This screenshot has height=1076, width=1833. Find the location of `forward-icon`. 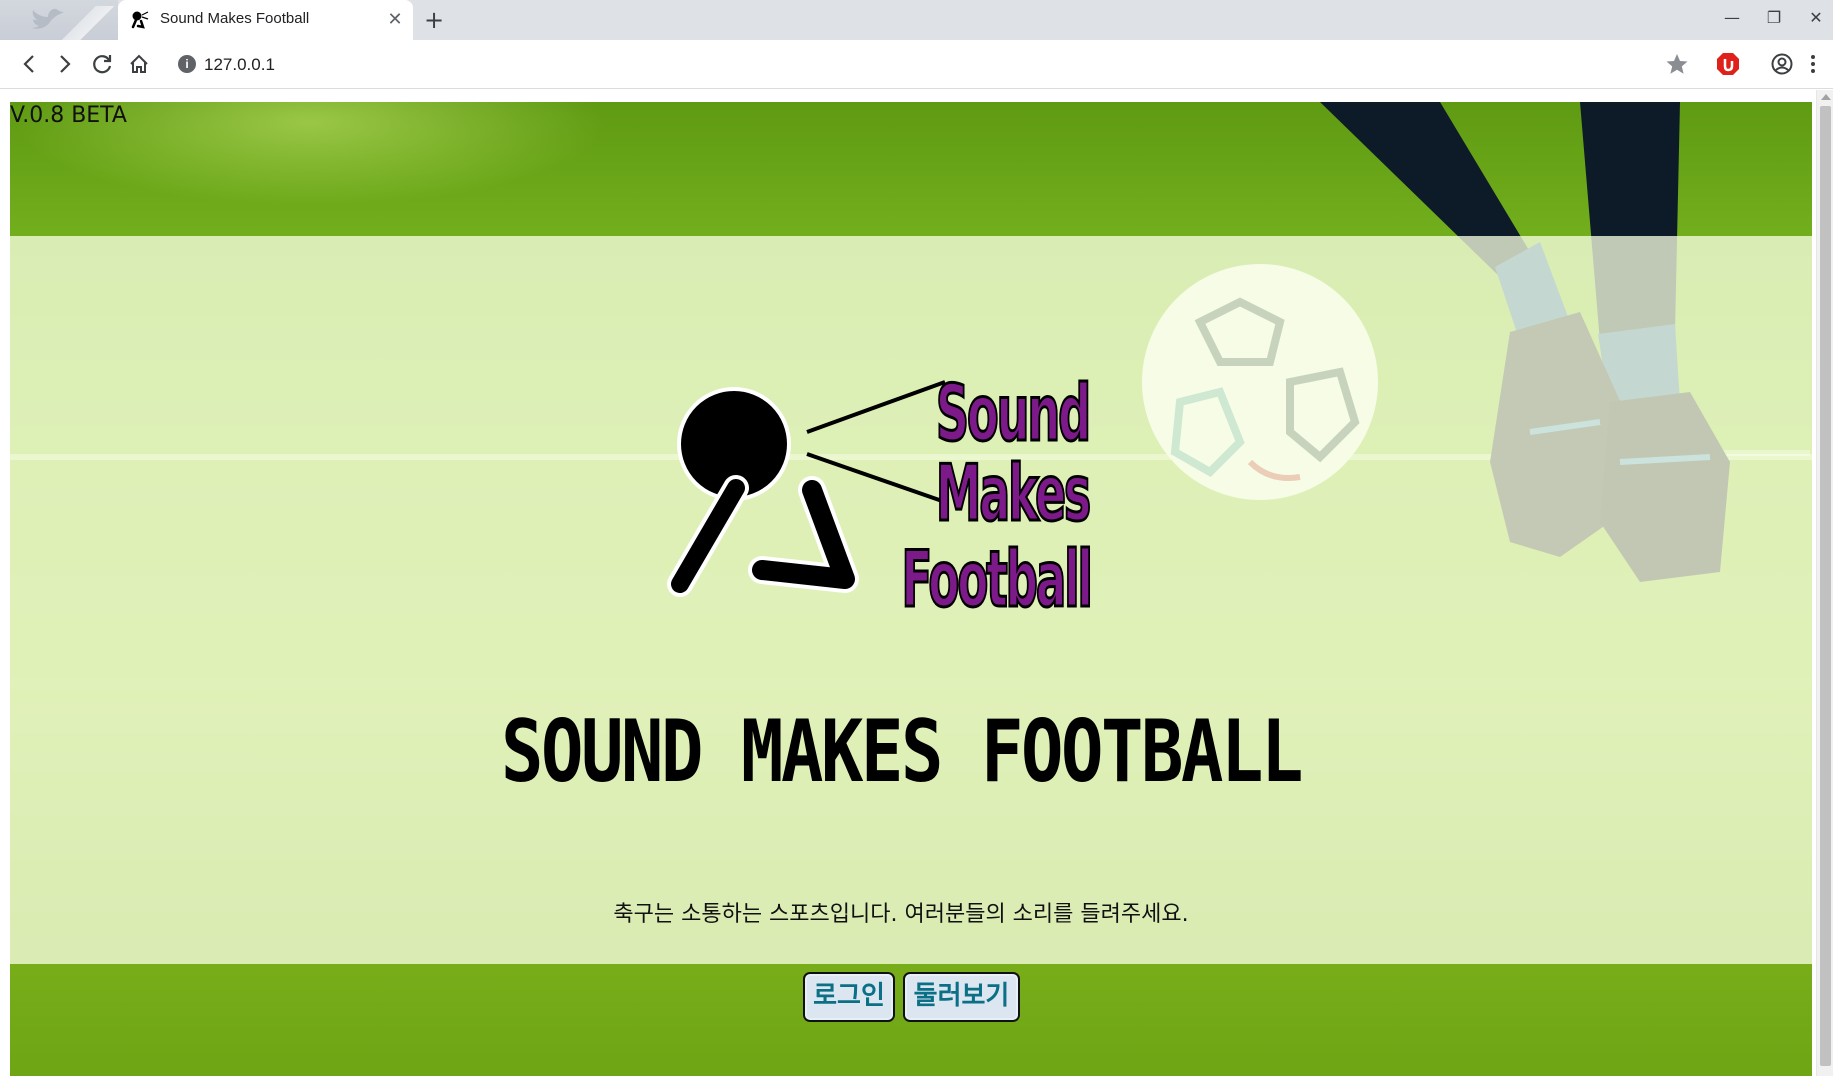

forward-icon is located at coordinates (65, 64).